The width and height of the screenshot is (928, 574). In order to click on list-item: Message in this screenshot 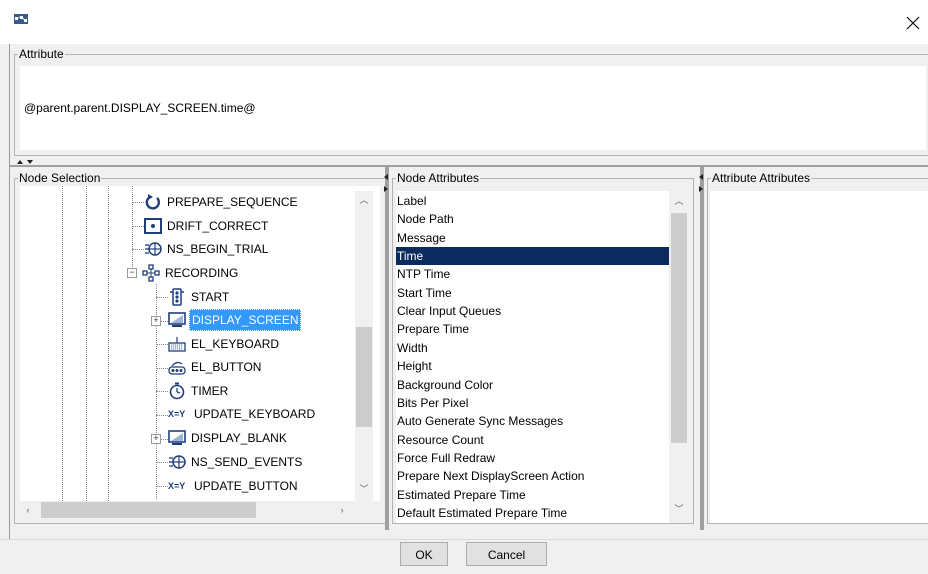, I will do `click(532, 238)`.